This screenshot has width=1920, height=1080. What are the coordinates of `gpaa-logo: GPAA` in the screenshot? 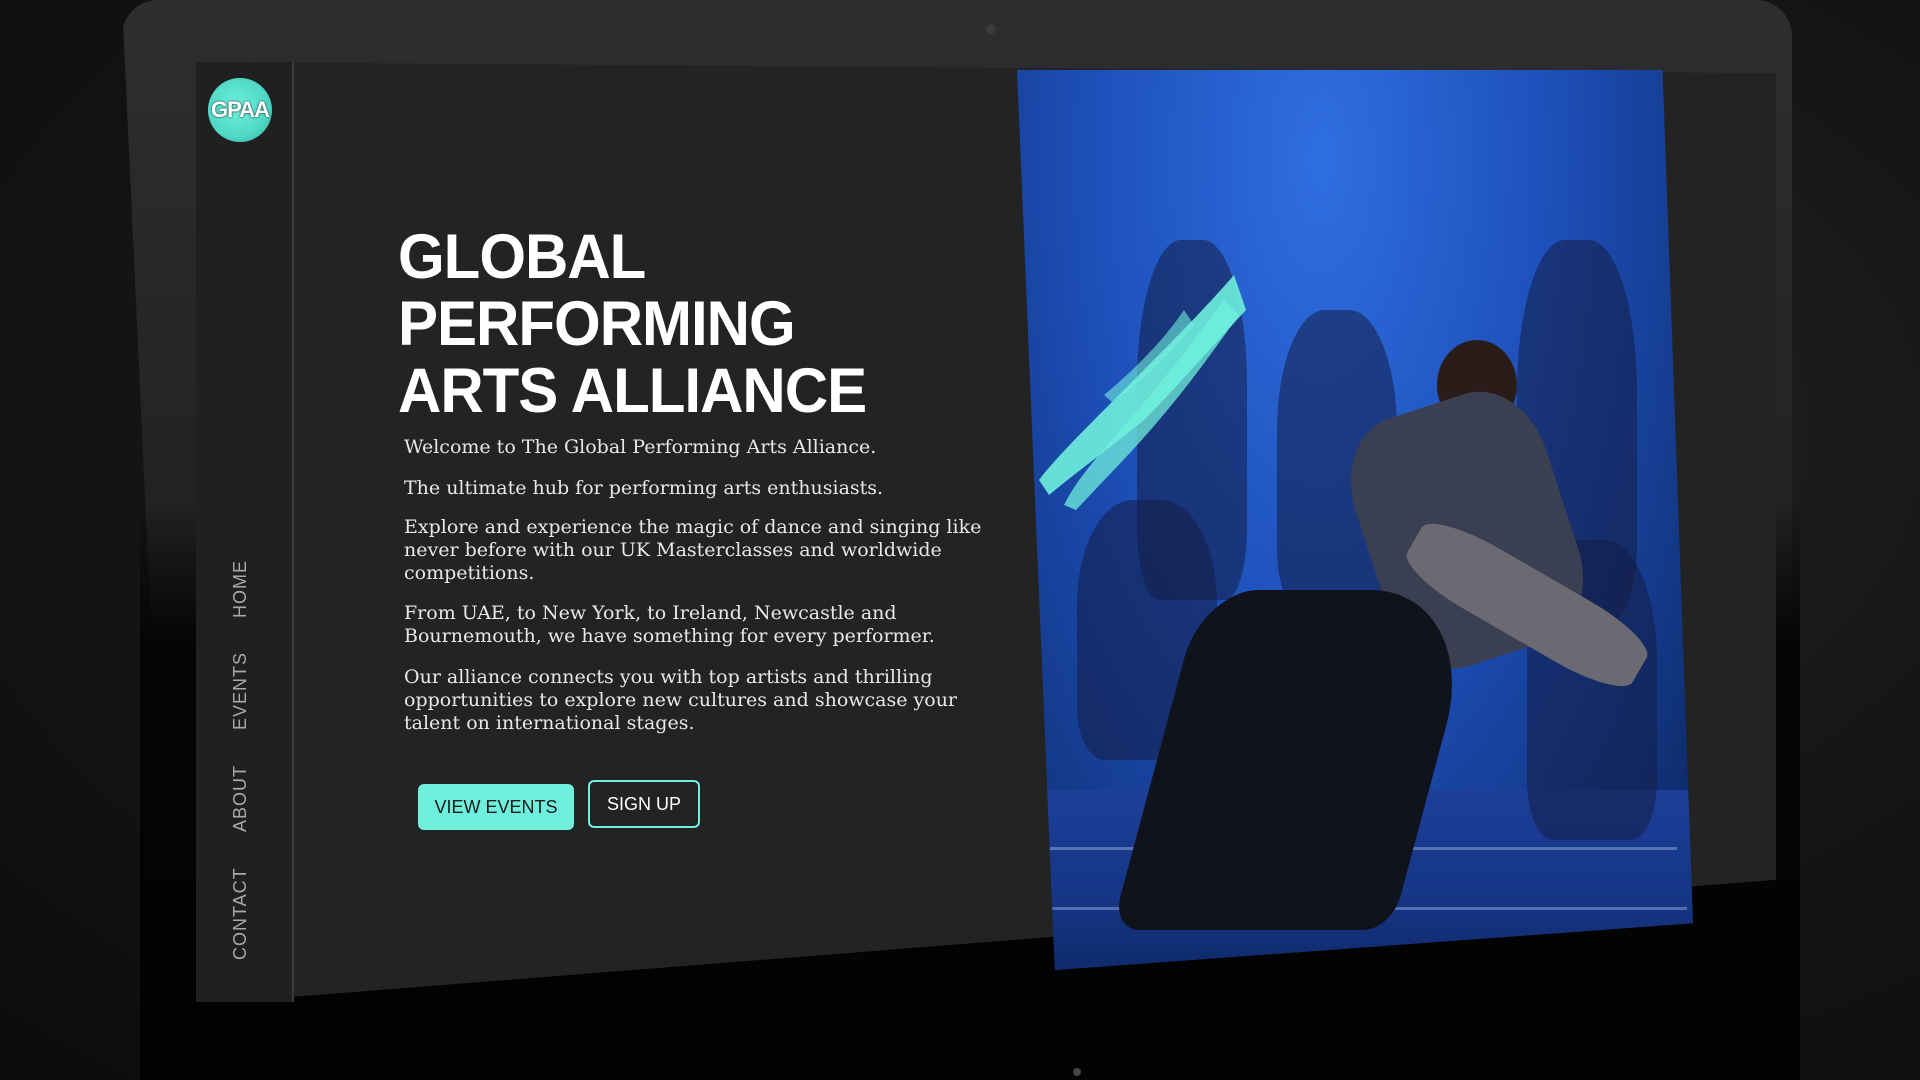 It's located at (240, 110).